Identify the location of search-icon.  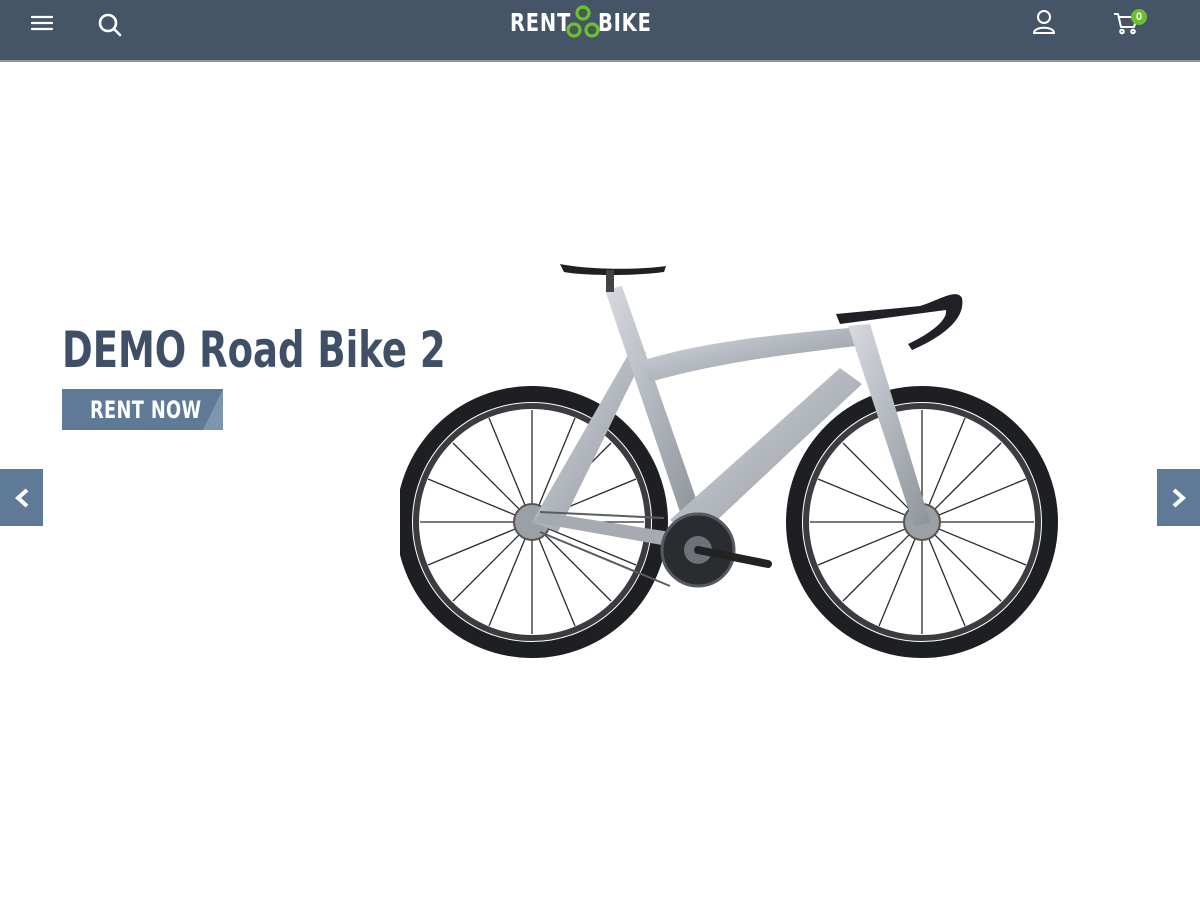
(110, 25).